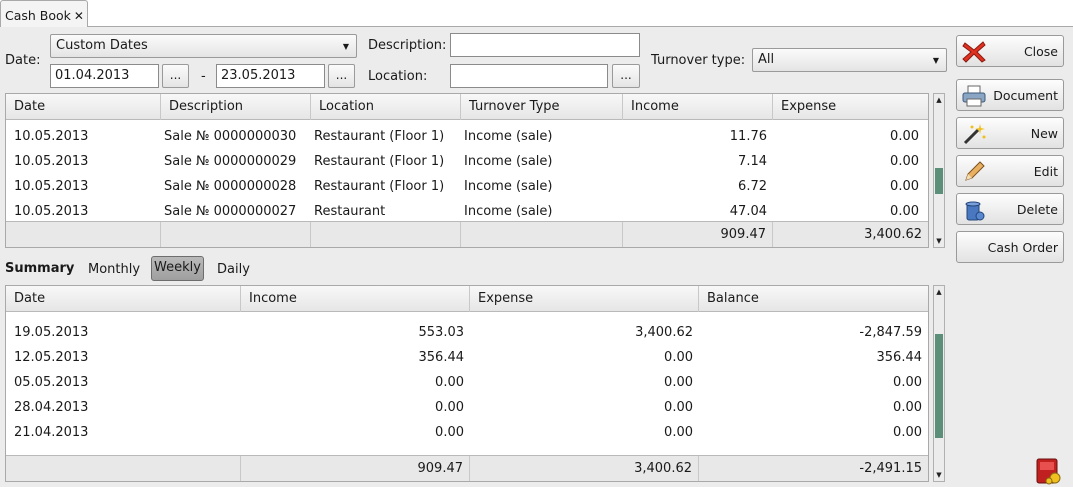 The width and height of the screenshot is (1073, 487). I want to click on magic-wand-icon, so click(974, 134).